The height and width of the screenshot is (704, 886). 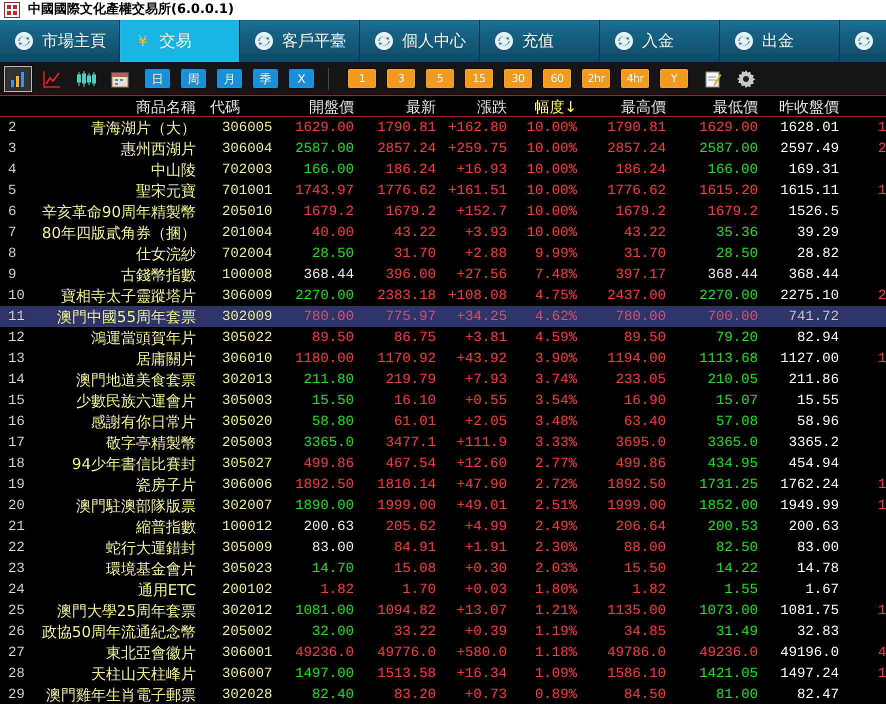 I want to click on product-name: 辛亥革命90周年精製幣, so click(x=119, y=212).